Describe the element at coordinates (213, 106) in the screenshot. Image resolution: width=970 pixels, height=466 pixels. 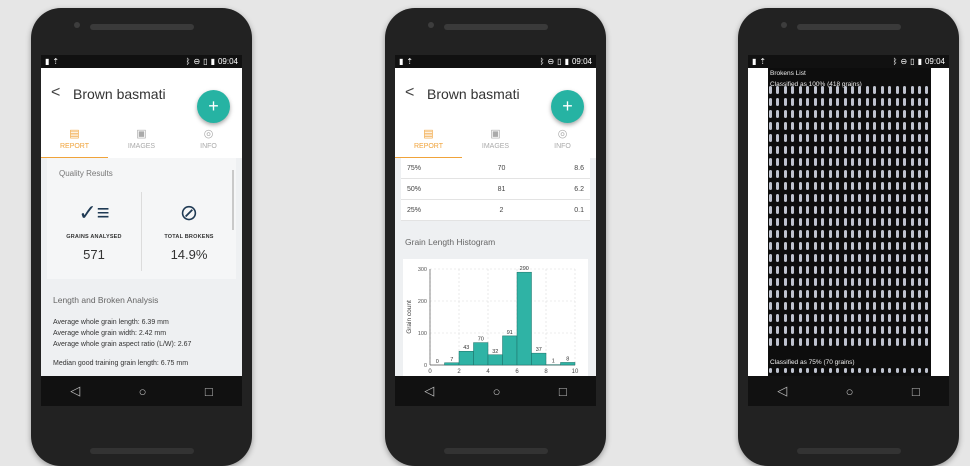
I see `add-button: +` at that location.